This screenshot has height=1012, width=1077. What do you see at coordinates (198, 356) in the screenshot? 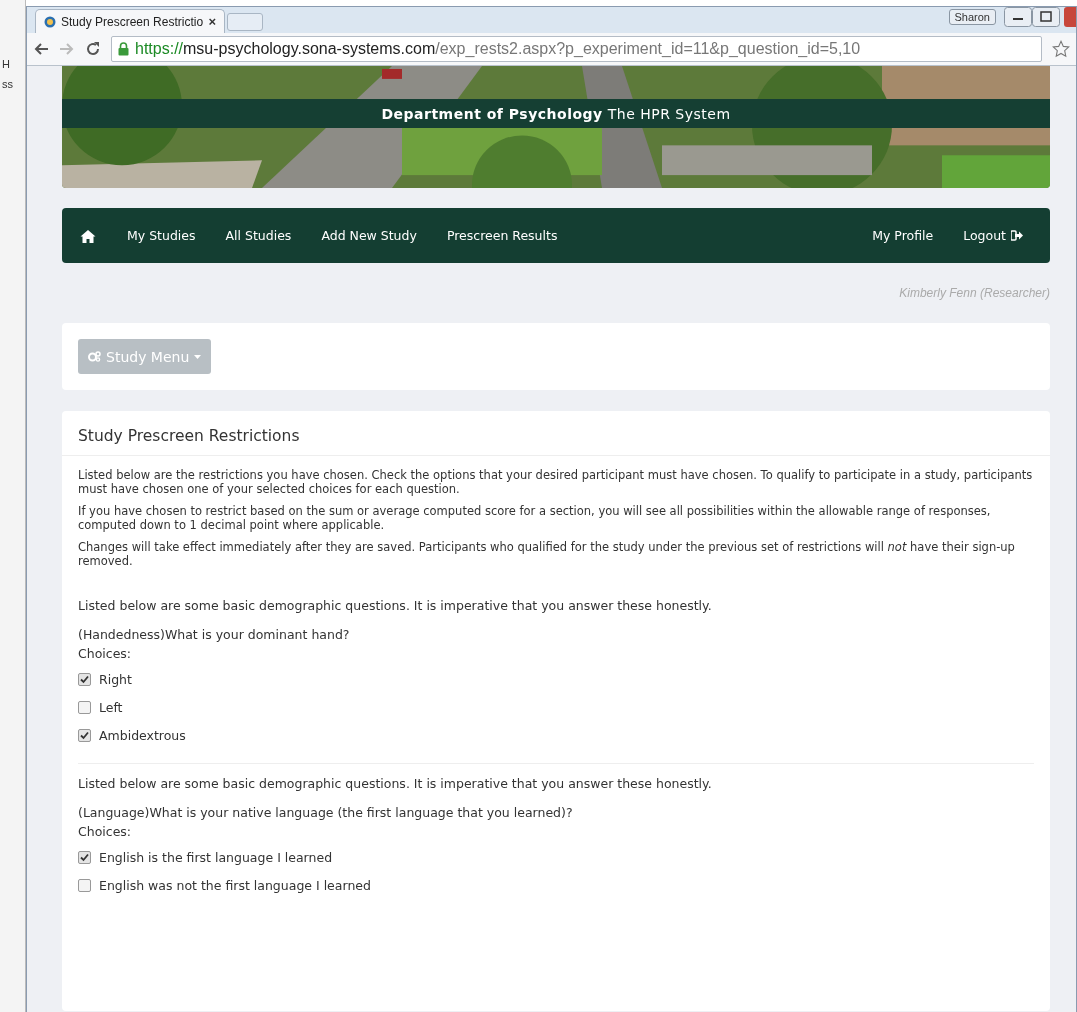
I see `caret-icon` at bounding box center [198, 356].